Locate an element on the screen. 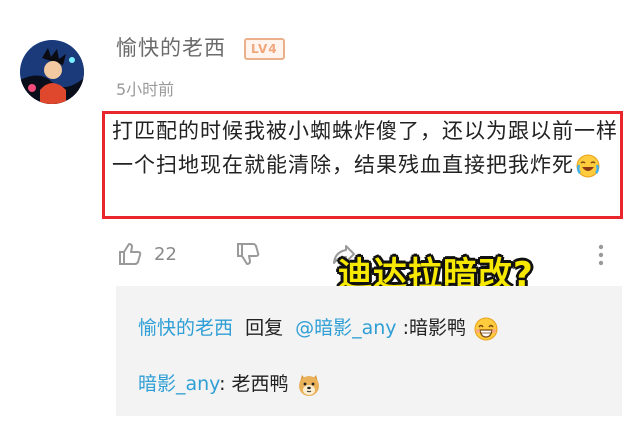  reply-item: 暗影_any: 老西鸭 is located at coordinates (229, 383).